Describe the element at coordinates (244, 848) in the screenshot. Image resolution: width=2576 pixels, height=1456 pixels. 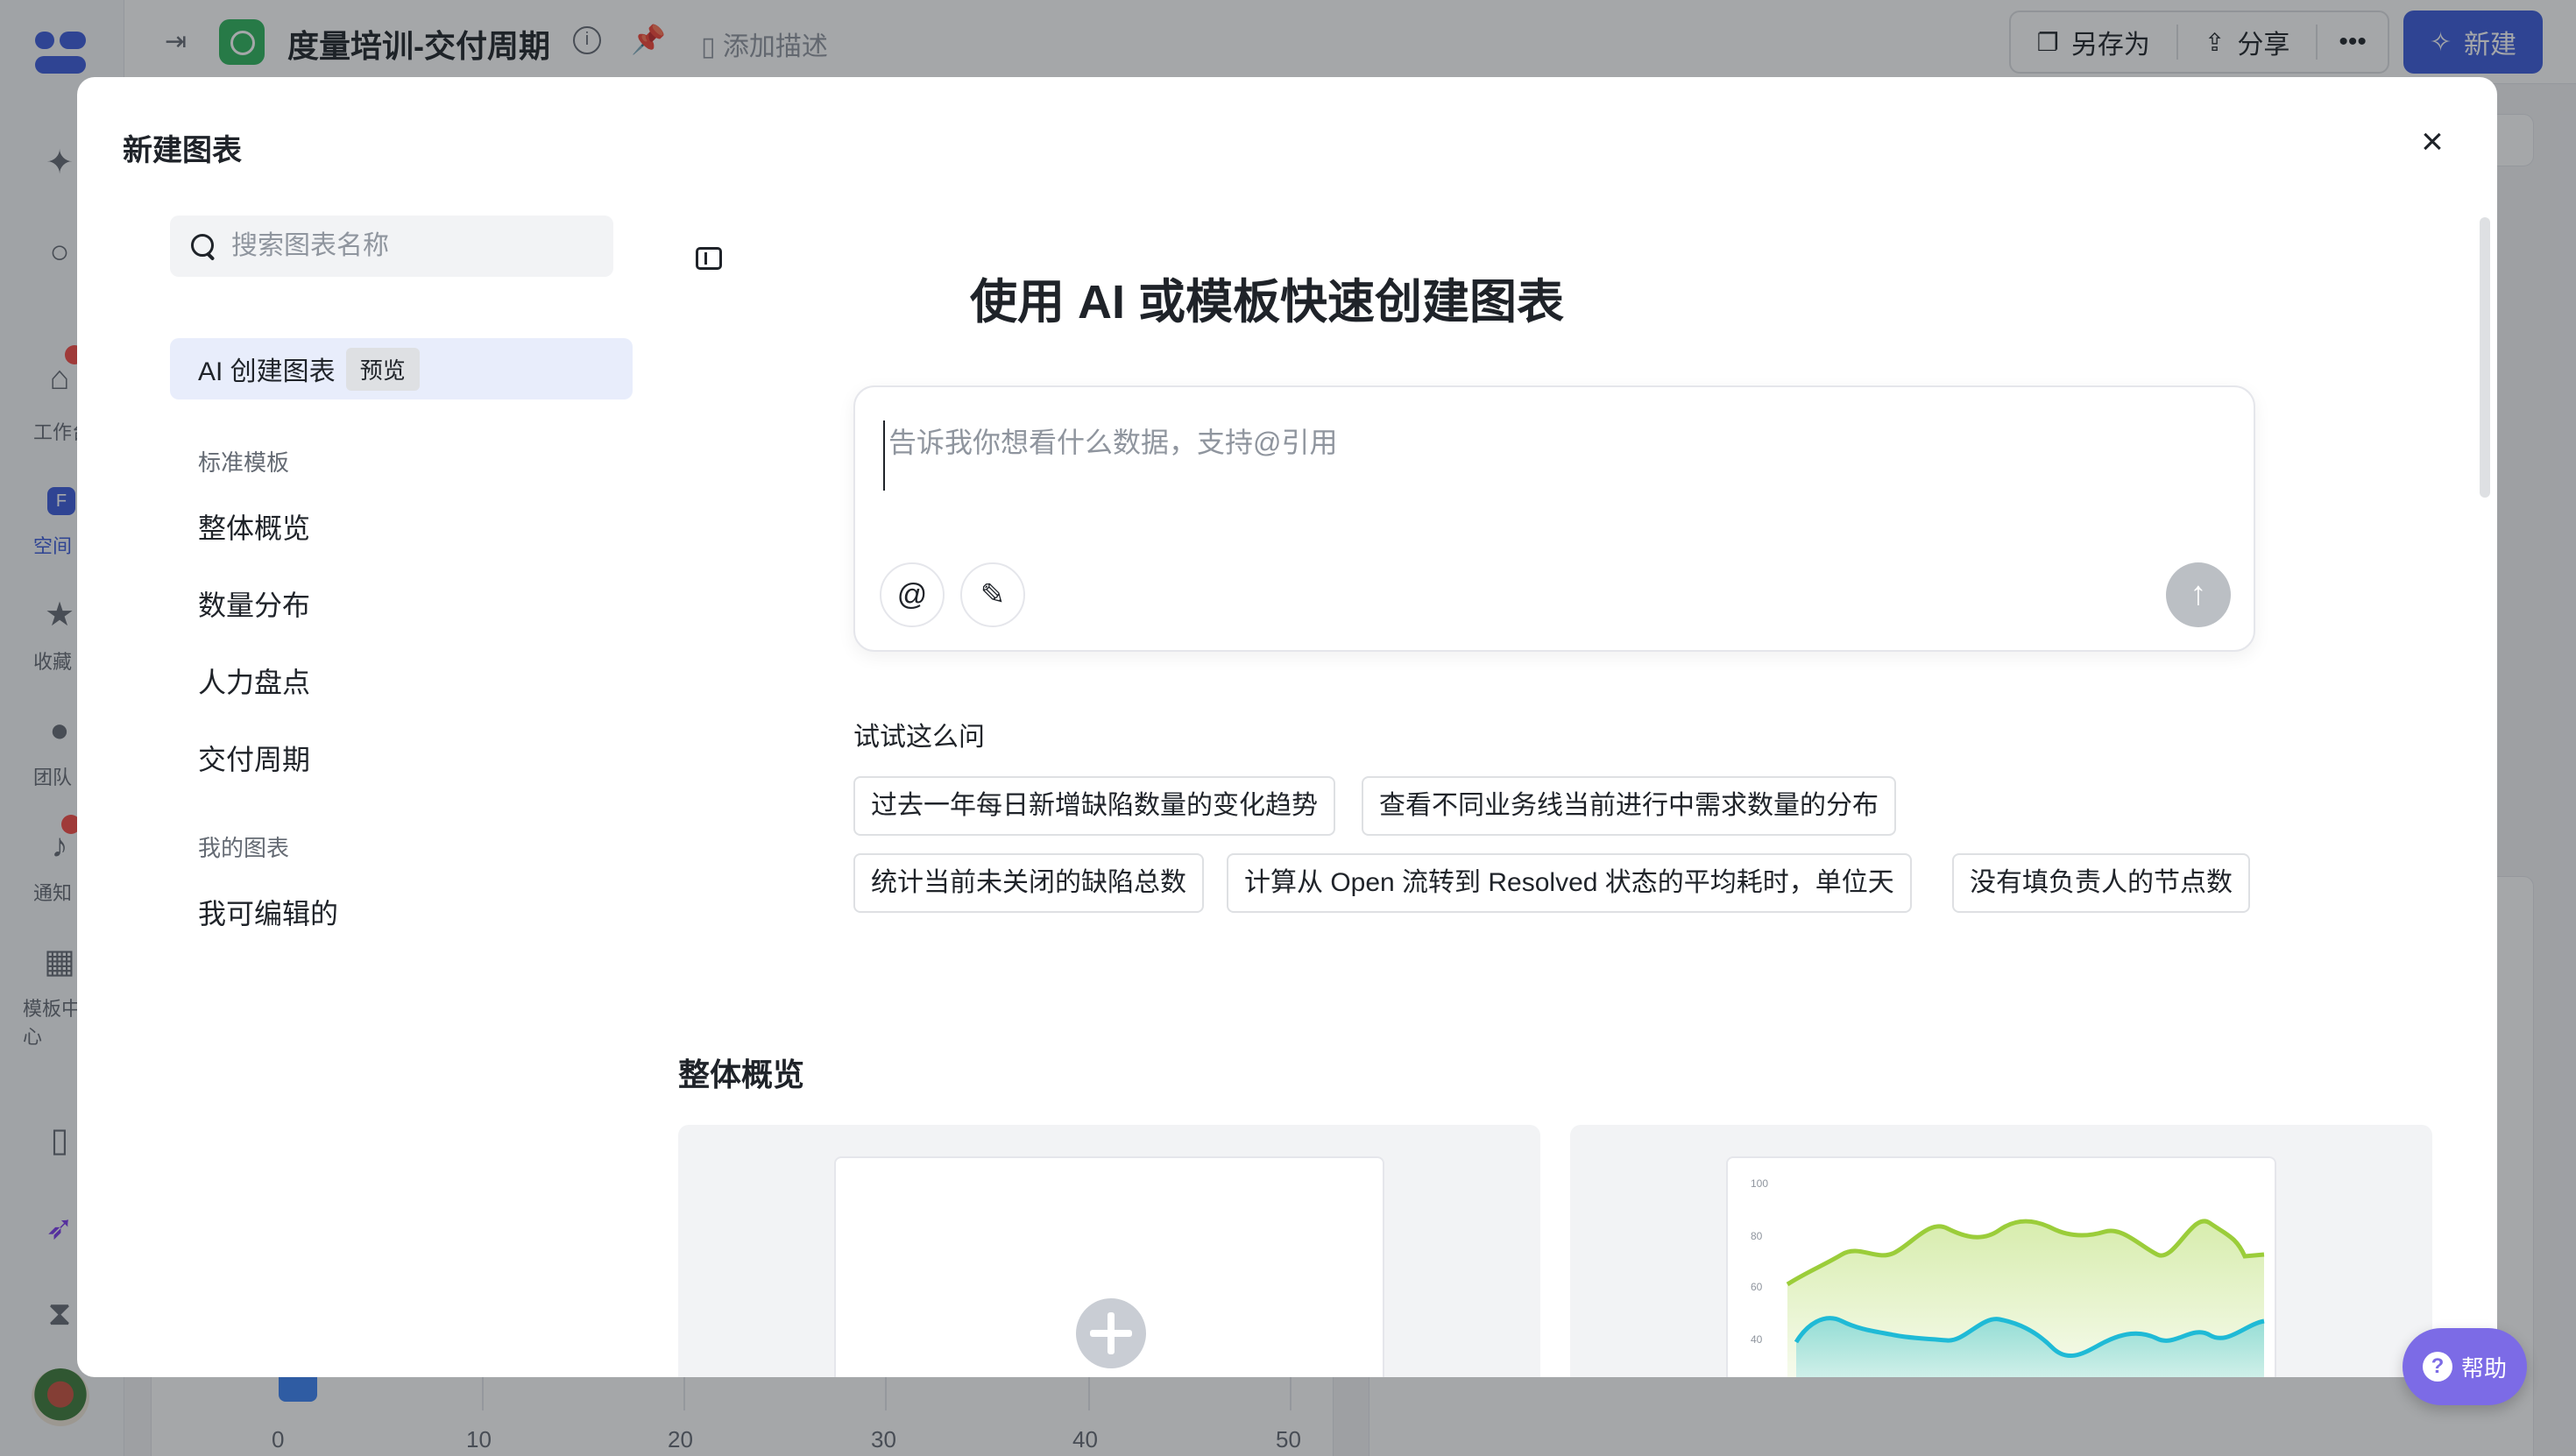
I see `group-title-mine: 我的图表` at that location.